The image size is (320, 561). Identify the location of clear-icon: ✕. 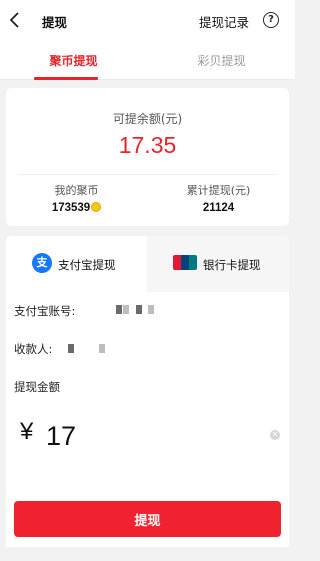
(275, 435).